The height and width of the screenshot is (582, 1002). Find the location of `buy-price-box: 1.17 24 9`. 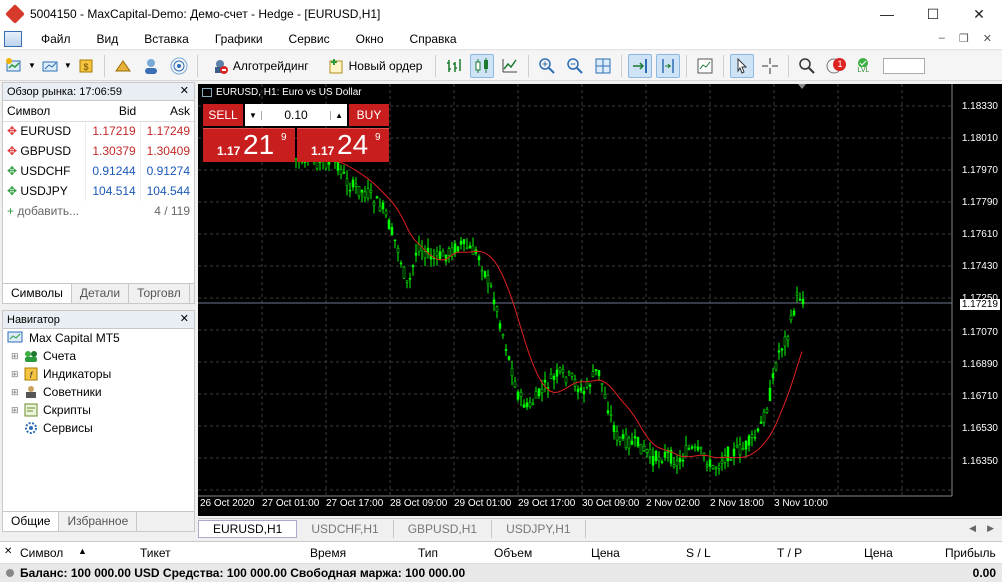

buy-price-box: 1.17 24 9 is located at coordinates (343, 145).